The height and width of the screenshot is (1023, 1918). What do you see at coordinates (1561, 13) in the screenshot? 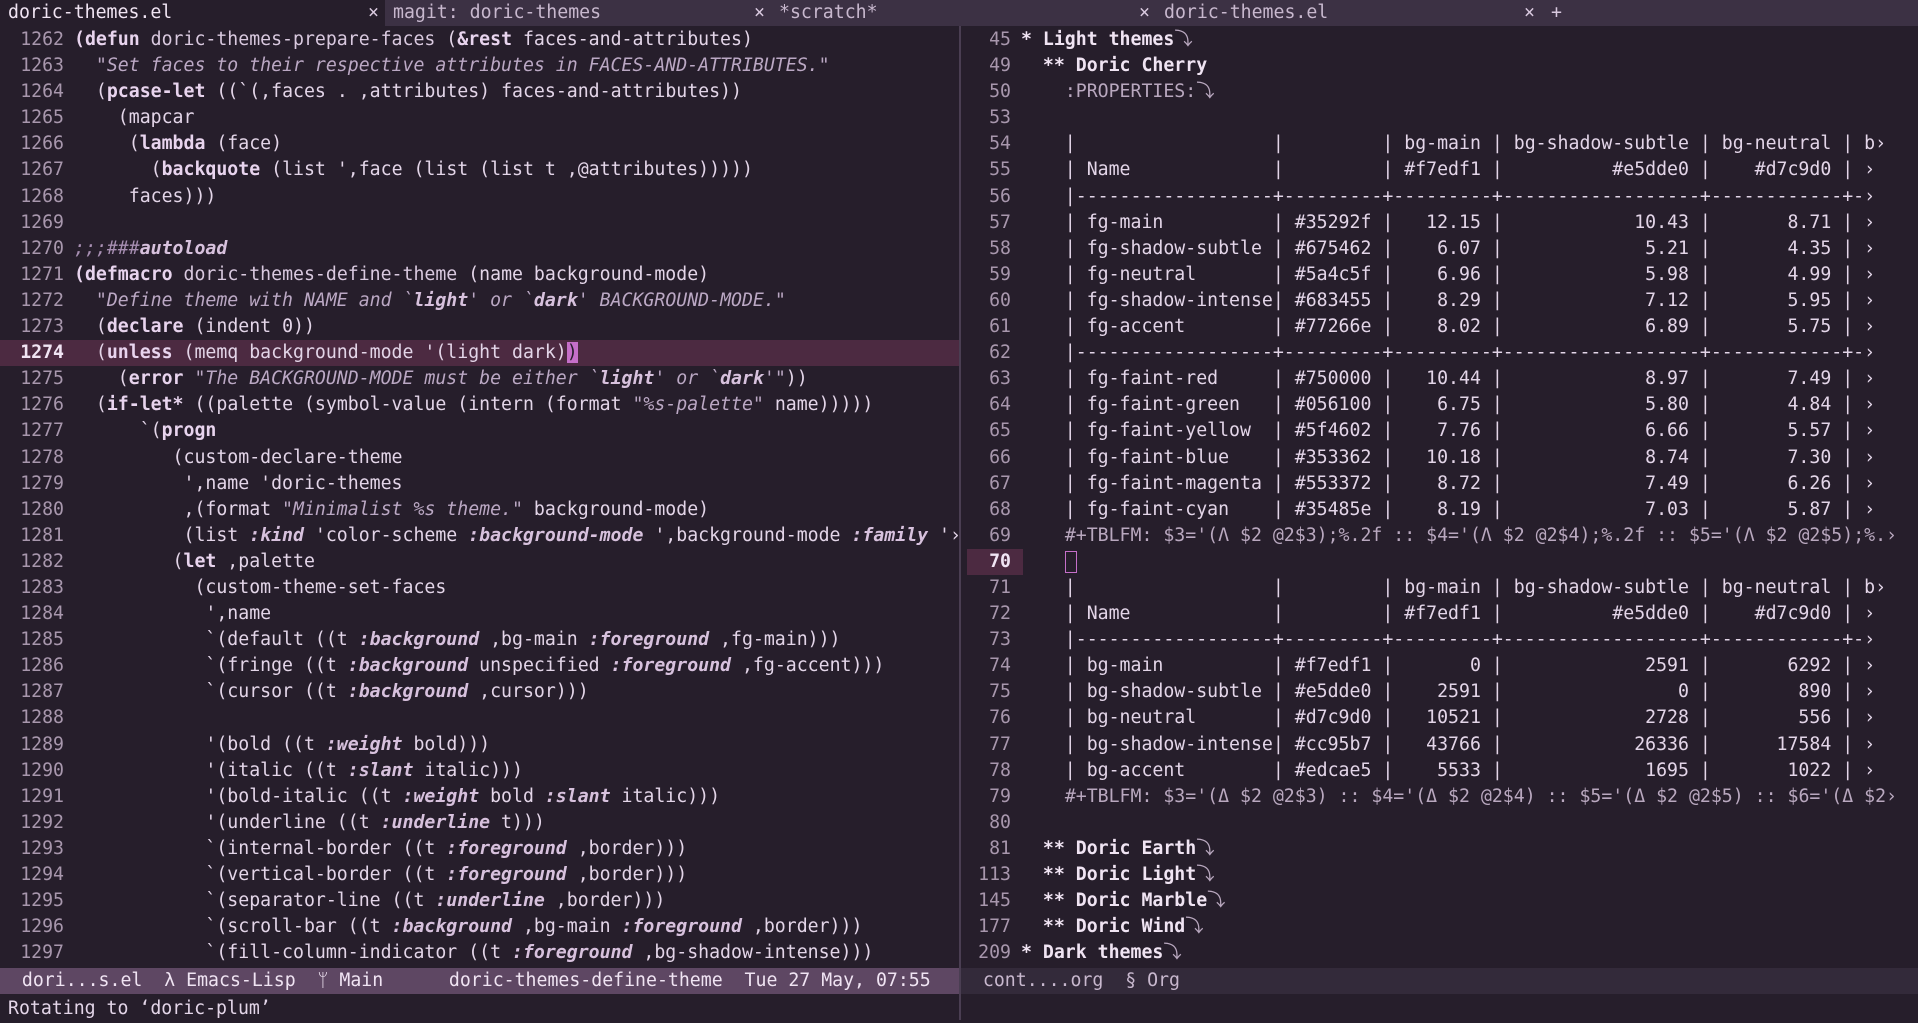
I see `new-tab-button: +` at bounding box center [1561, 13].